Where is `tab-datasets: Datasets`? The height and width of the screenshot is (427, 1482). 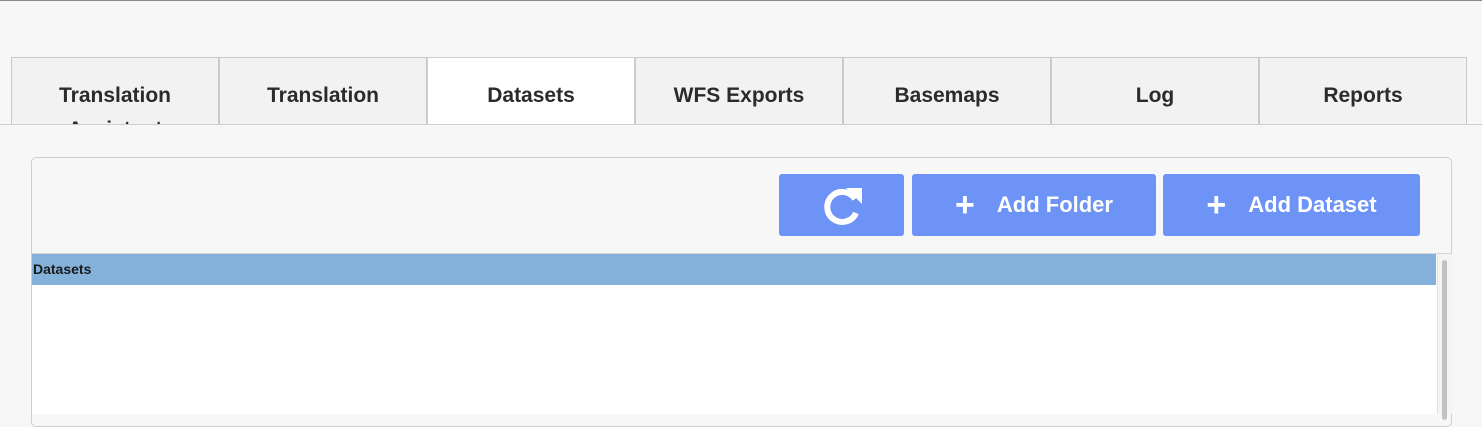 tab-datasets: Datasets is located at coordinates (531, 91).